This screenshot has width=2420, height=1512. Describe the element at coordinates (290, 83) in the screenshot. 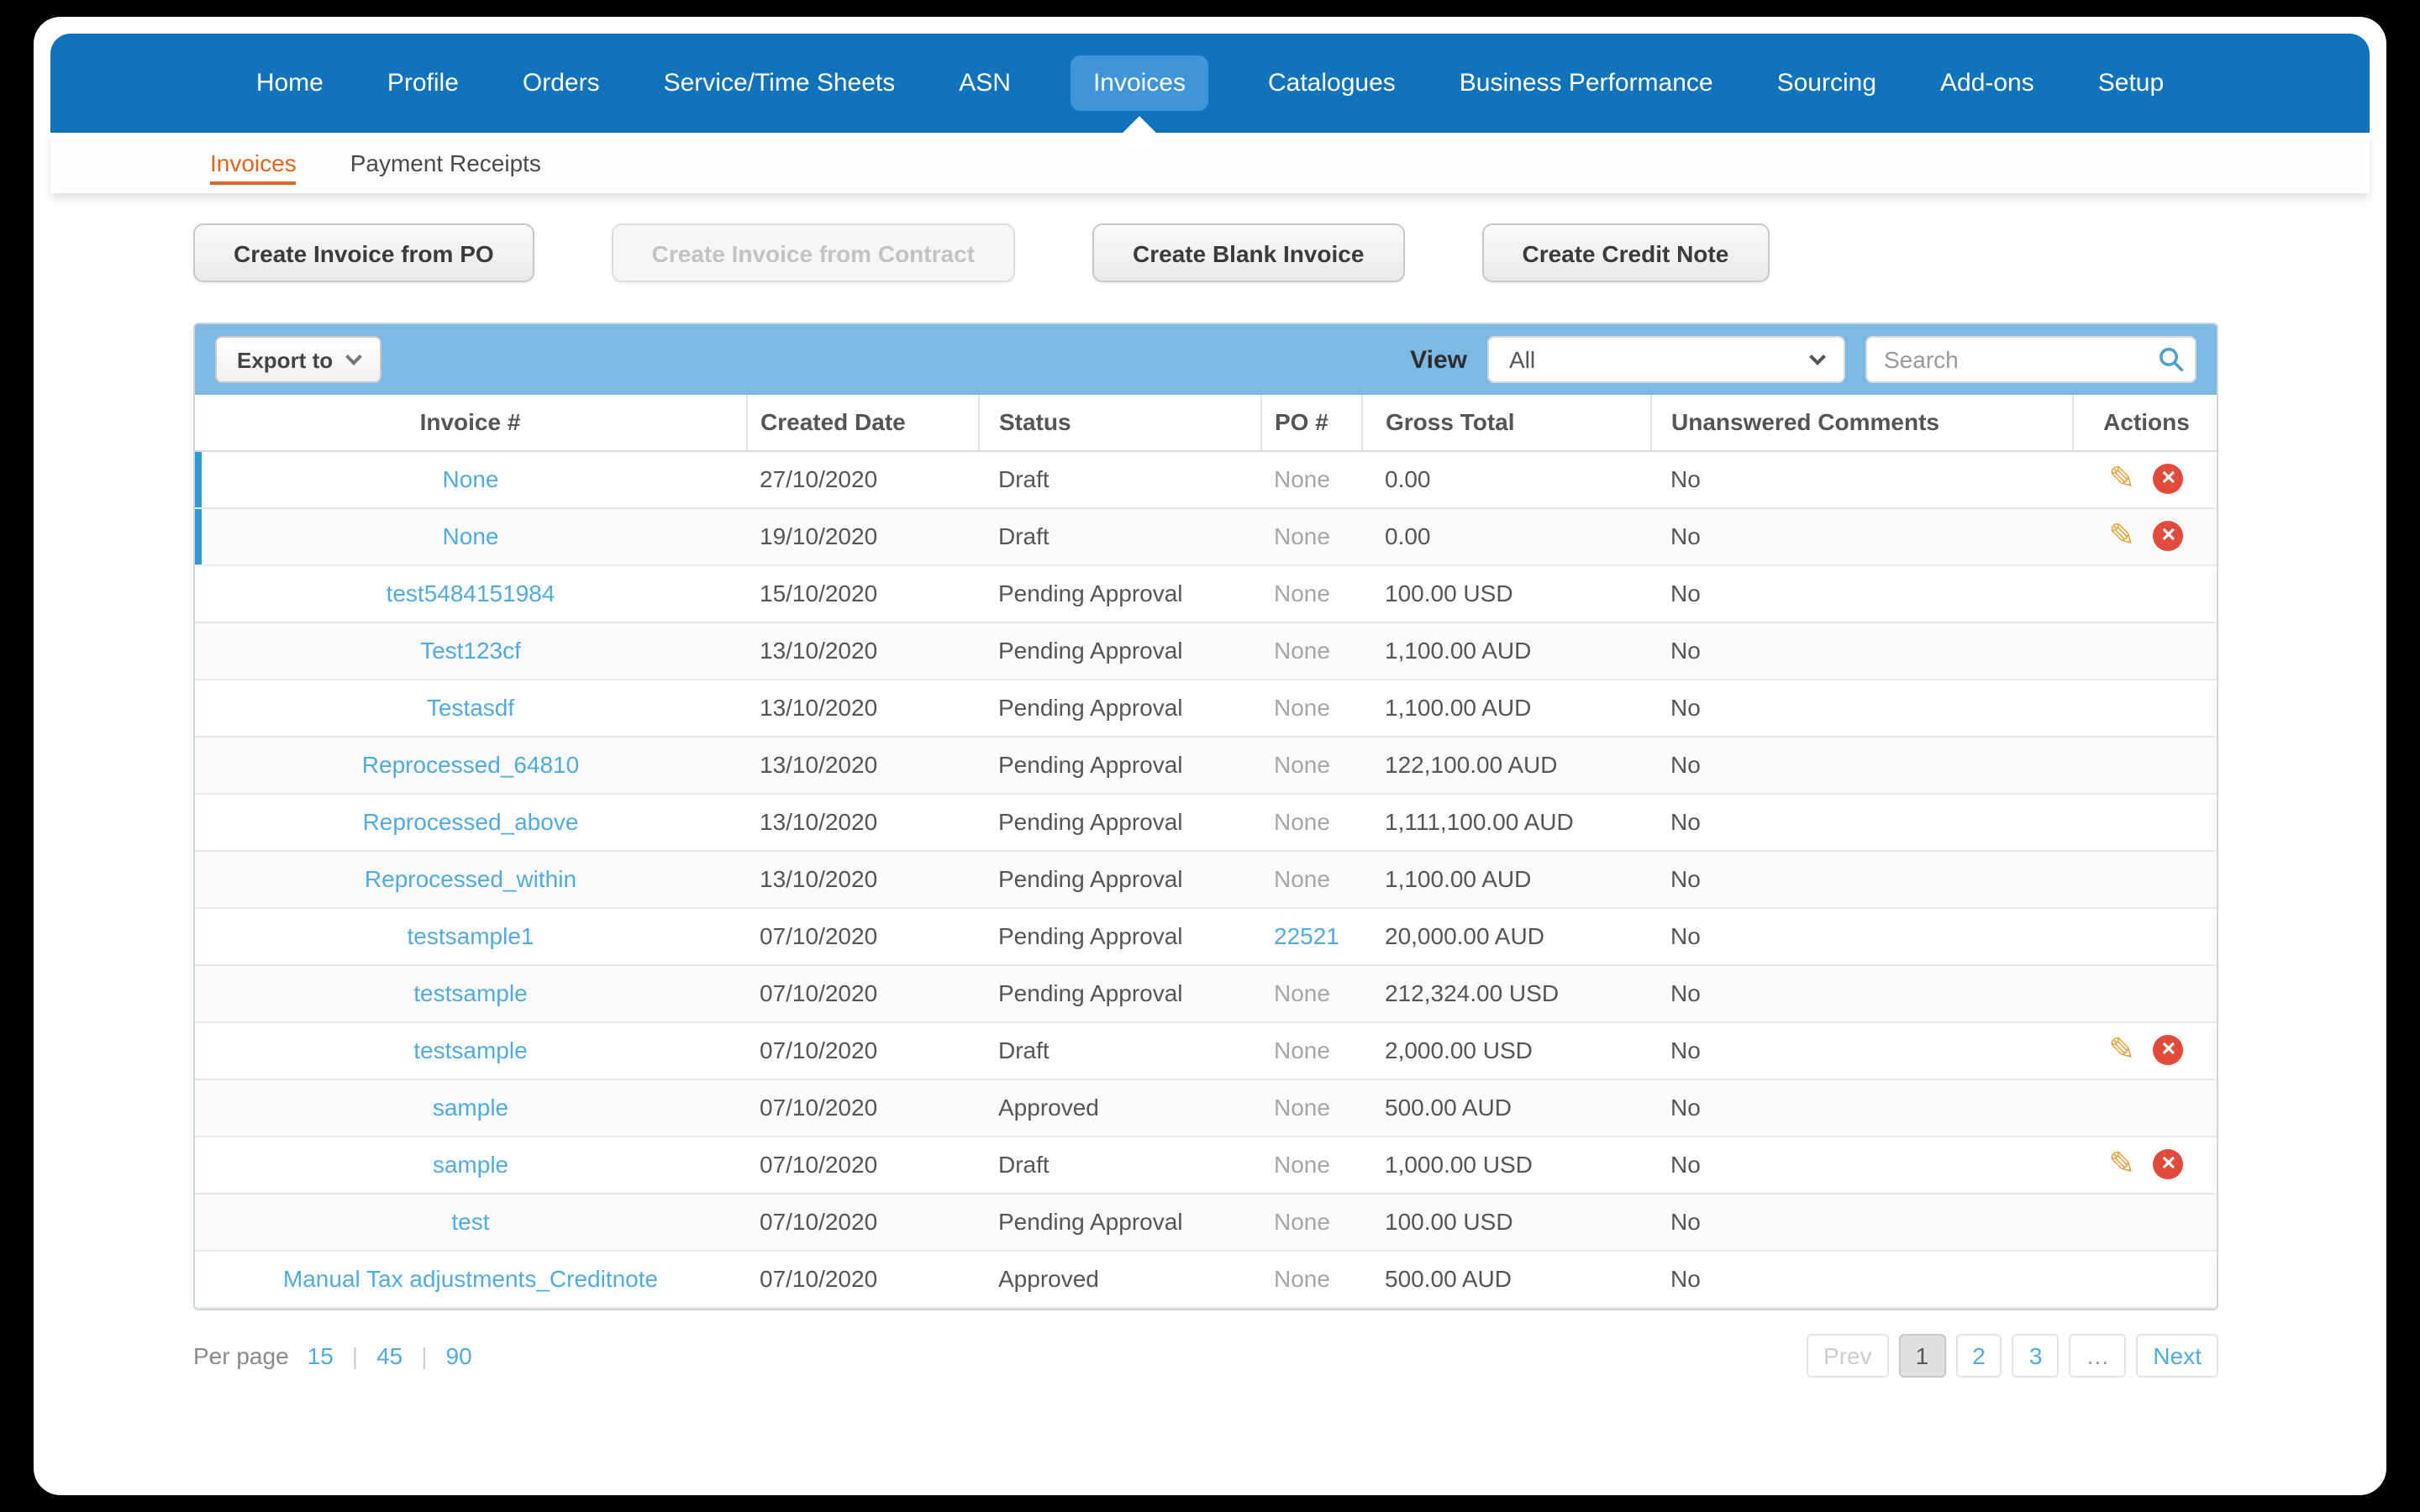

I see `nav-item-home: Home` at that location.